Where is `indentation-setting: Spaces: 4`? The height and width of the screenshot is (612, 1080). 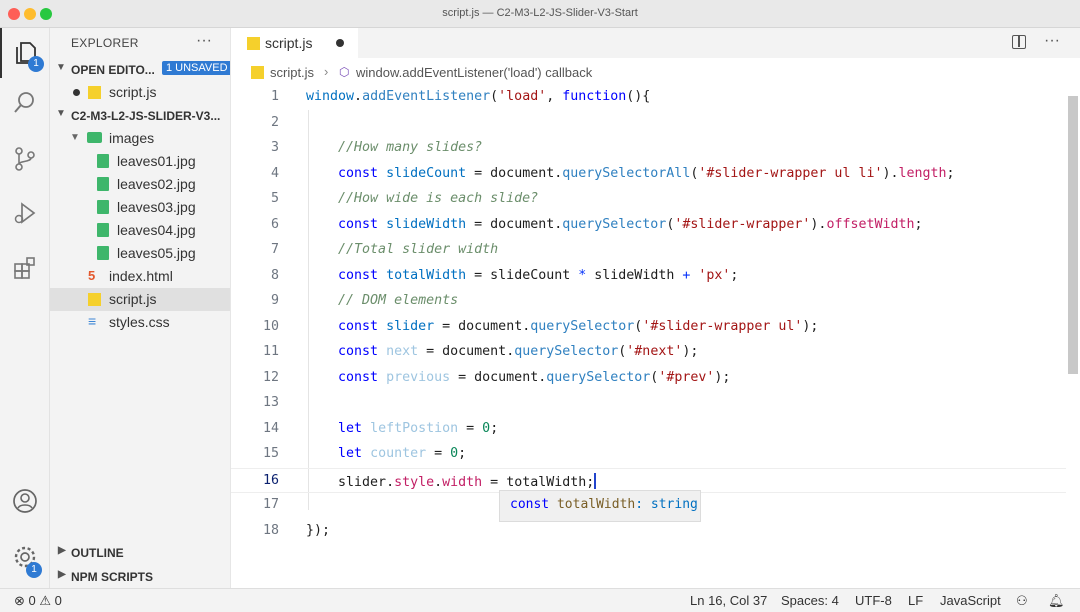
indentation-setting: Spaces: 4 is located at coordinates (810, 600).